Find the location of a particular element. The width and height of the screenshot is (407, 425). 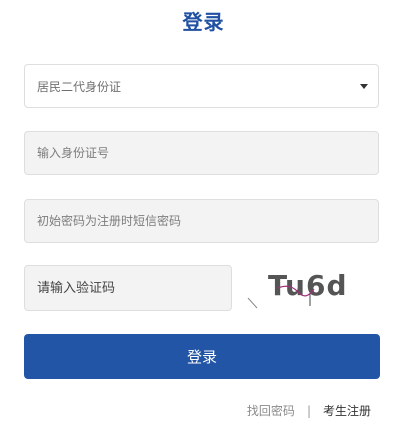

register-link: 考生注册 is located at coordinates (347, 410).